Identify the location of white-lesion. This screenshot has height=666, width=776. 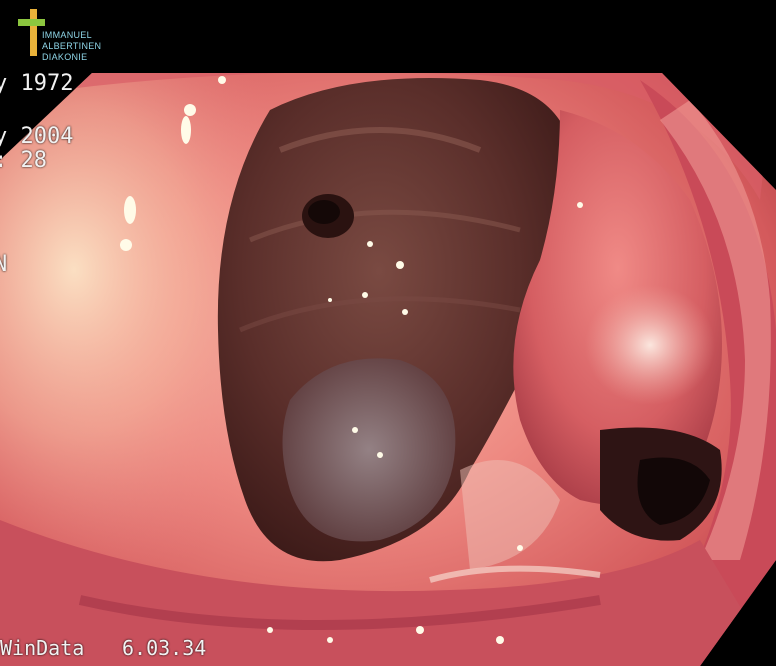
(650, 345).